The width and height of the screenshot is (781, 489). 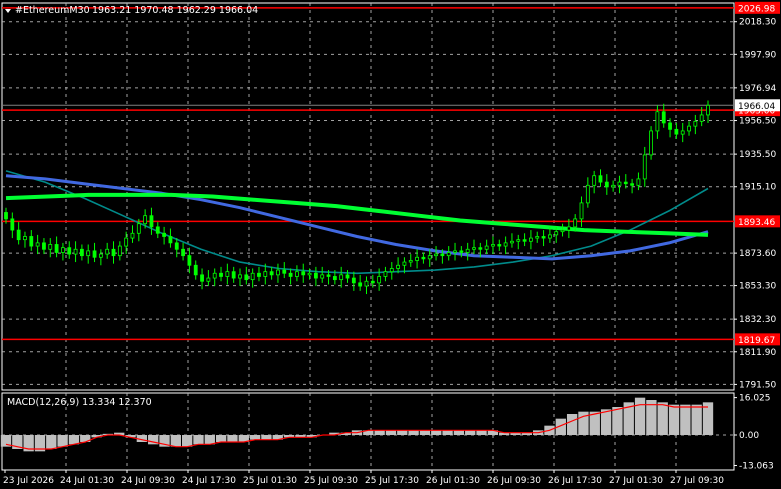 I want to click on level-price-label: 1893.46, so click(x=756, y=223).